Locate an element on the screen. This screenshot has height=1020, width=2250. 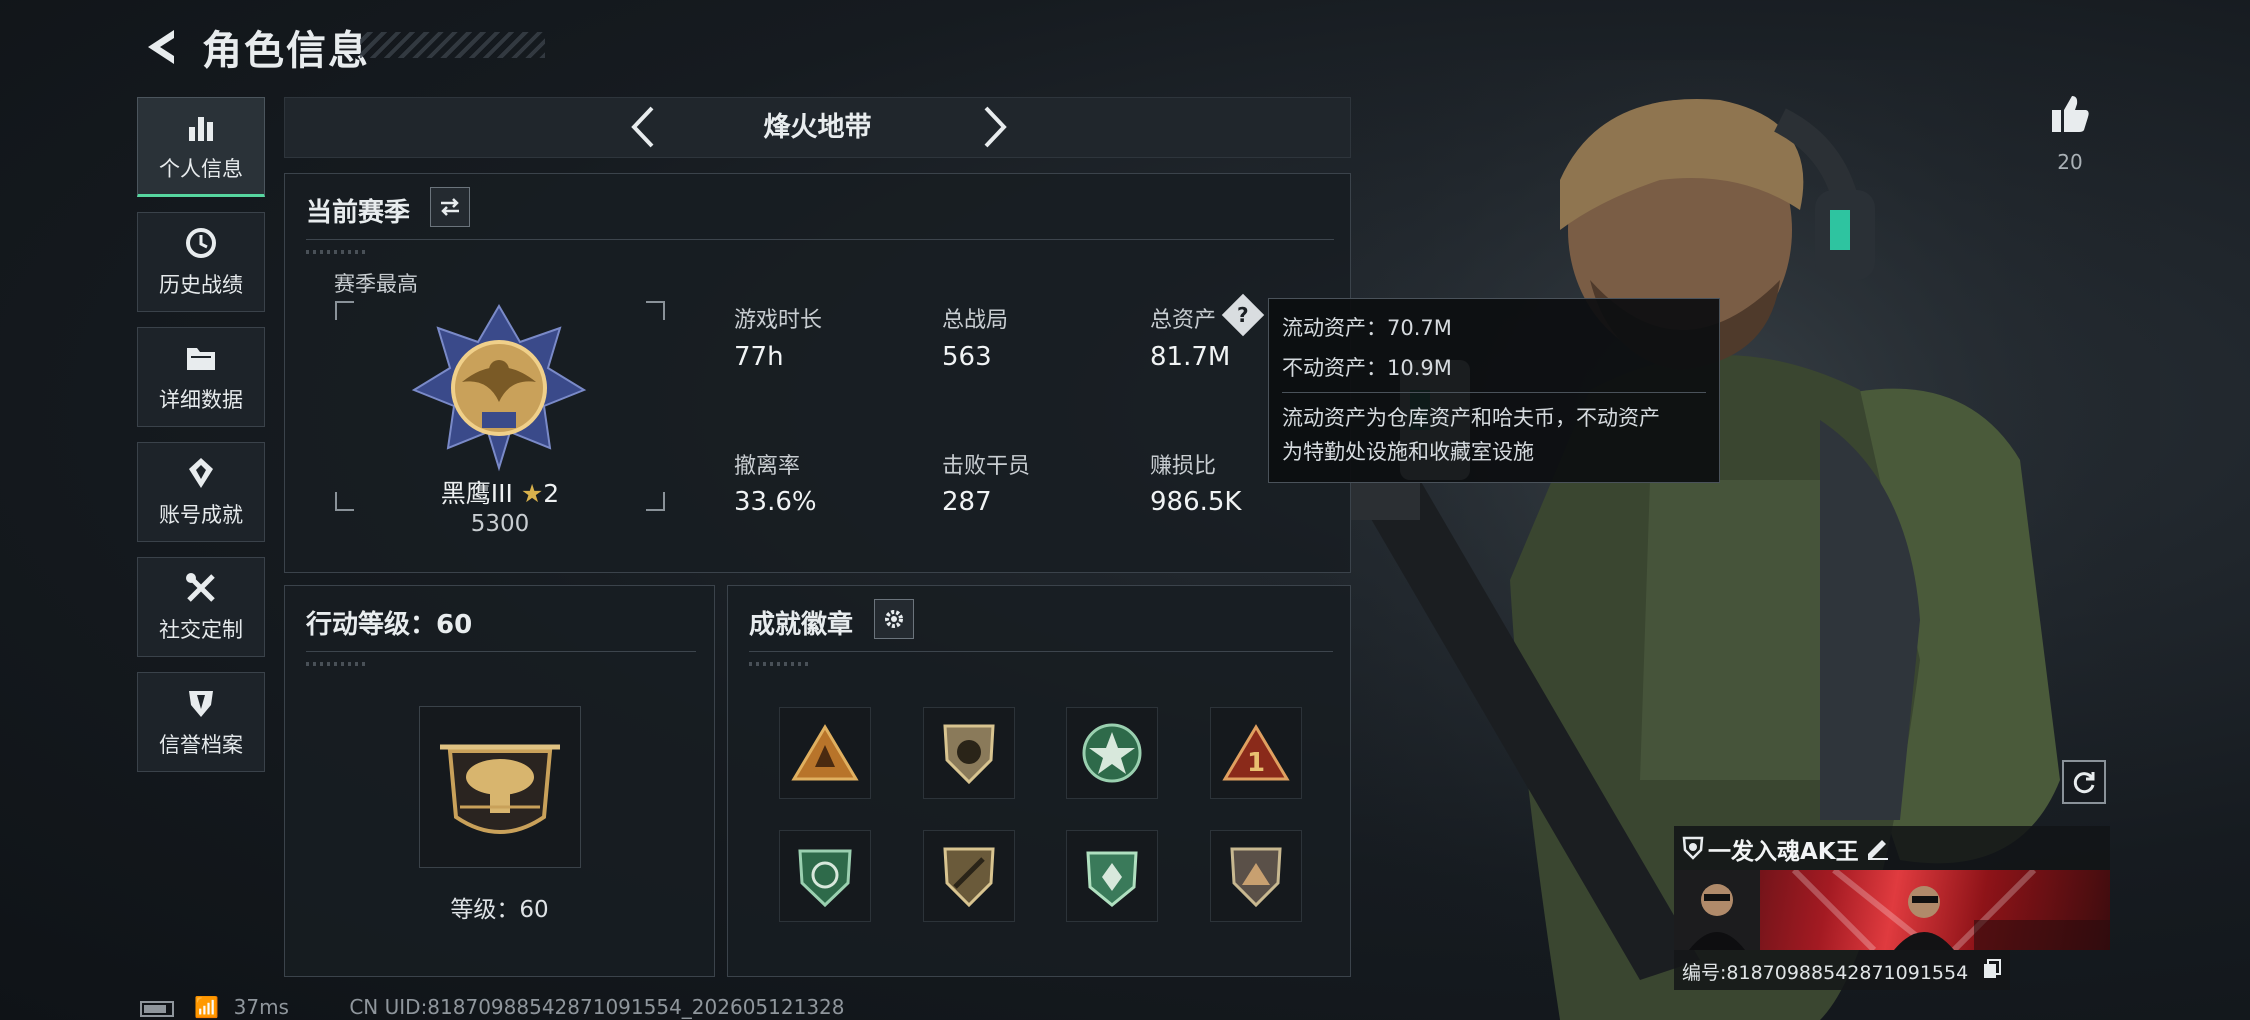
gear-icon is located at coordinates (894, 619).